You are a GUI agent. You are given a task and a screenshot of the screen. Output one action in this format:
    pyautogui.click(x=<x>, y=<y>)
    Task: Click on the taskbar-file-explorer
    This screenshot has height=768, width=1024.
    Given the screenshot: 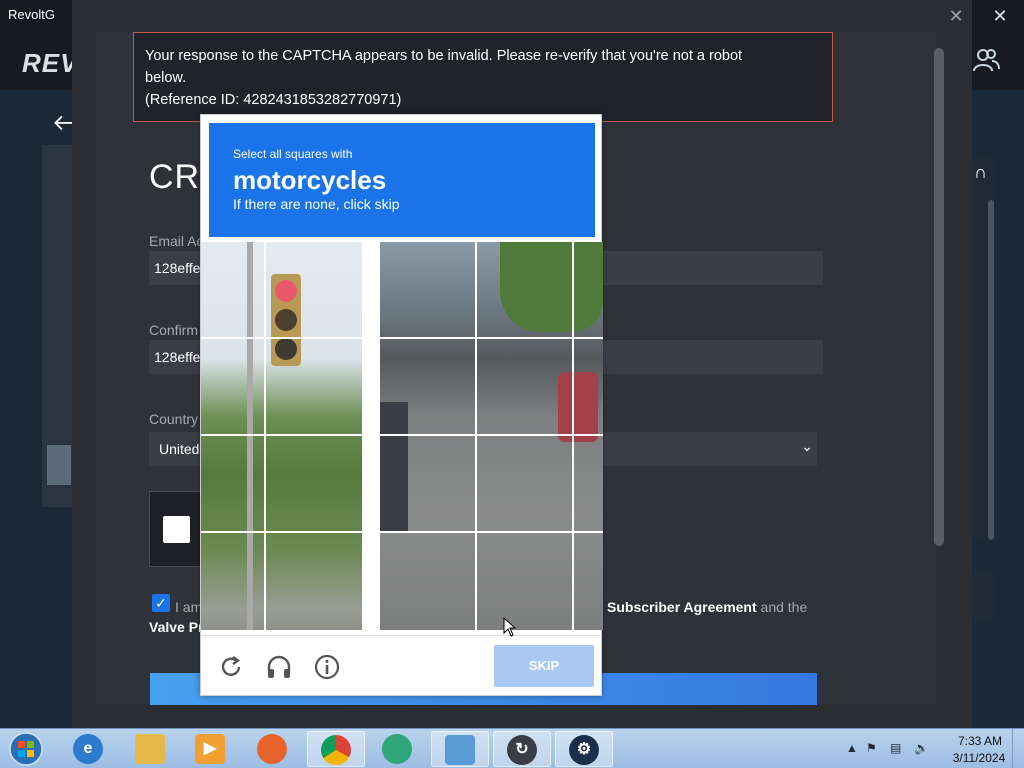 What is the action you would take?
    pyautogui.click(x=151, y=749)
    